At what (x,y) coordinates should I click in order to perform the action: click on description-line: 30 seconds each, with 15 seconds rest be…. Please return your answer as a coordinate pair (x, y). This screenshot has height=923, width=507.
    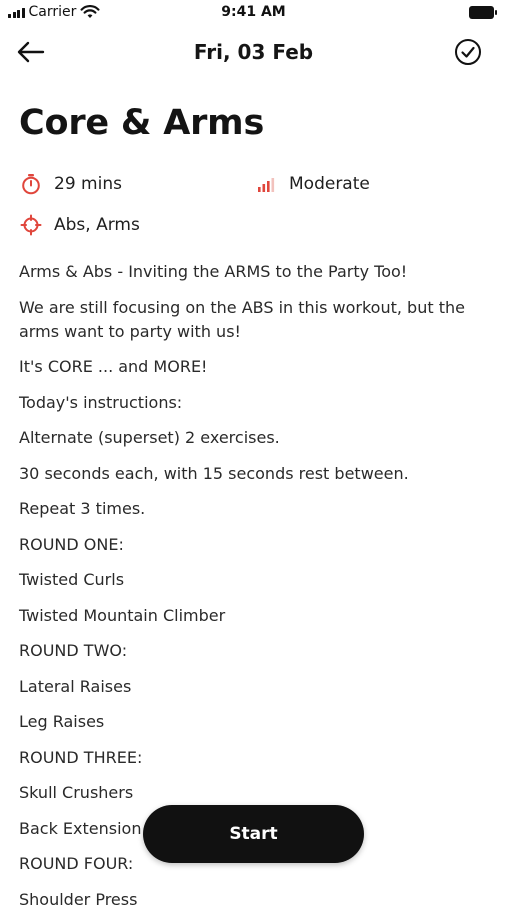
    Looking at the image, I should click on (214, 473).